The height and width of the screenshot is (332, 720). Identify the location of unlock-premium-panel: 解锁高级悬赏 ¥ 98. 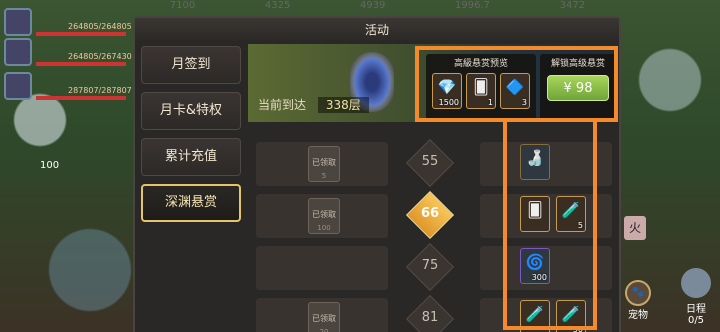
(578, 87).